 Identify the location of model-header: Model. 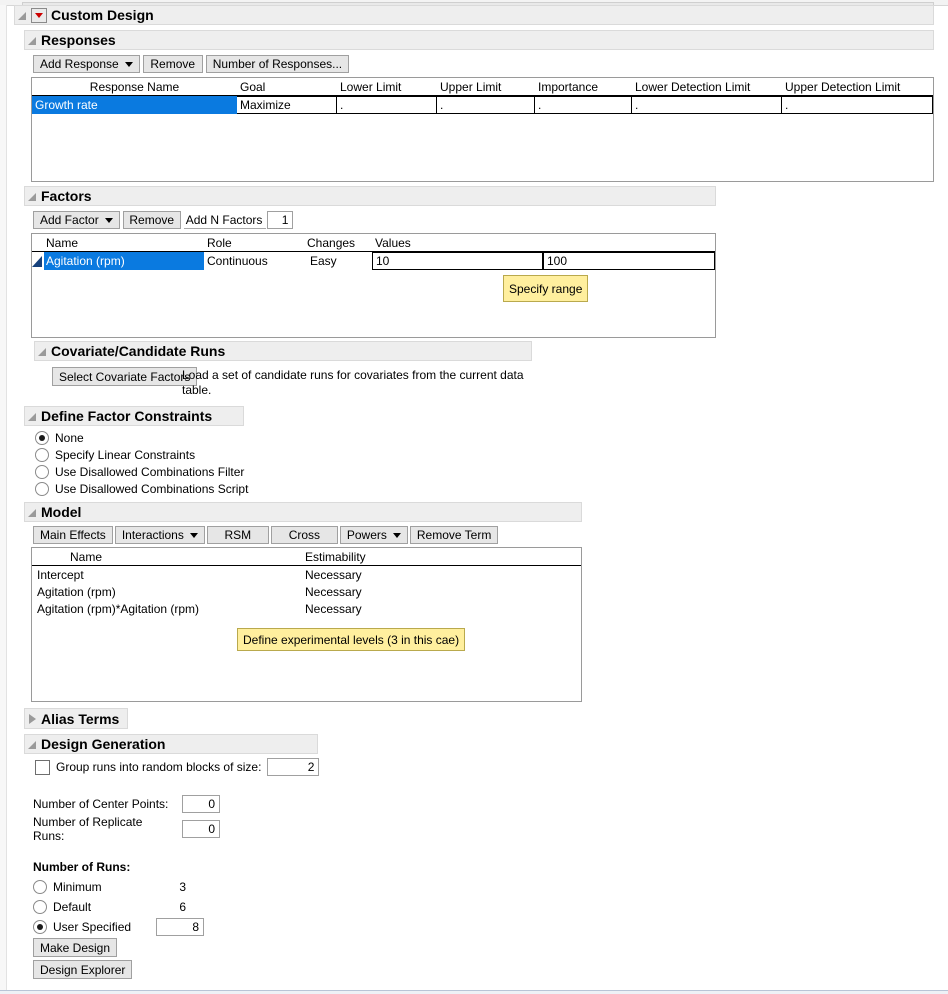
(303, 512).